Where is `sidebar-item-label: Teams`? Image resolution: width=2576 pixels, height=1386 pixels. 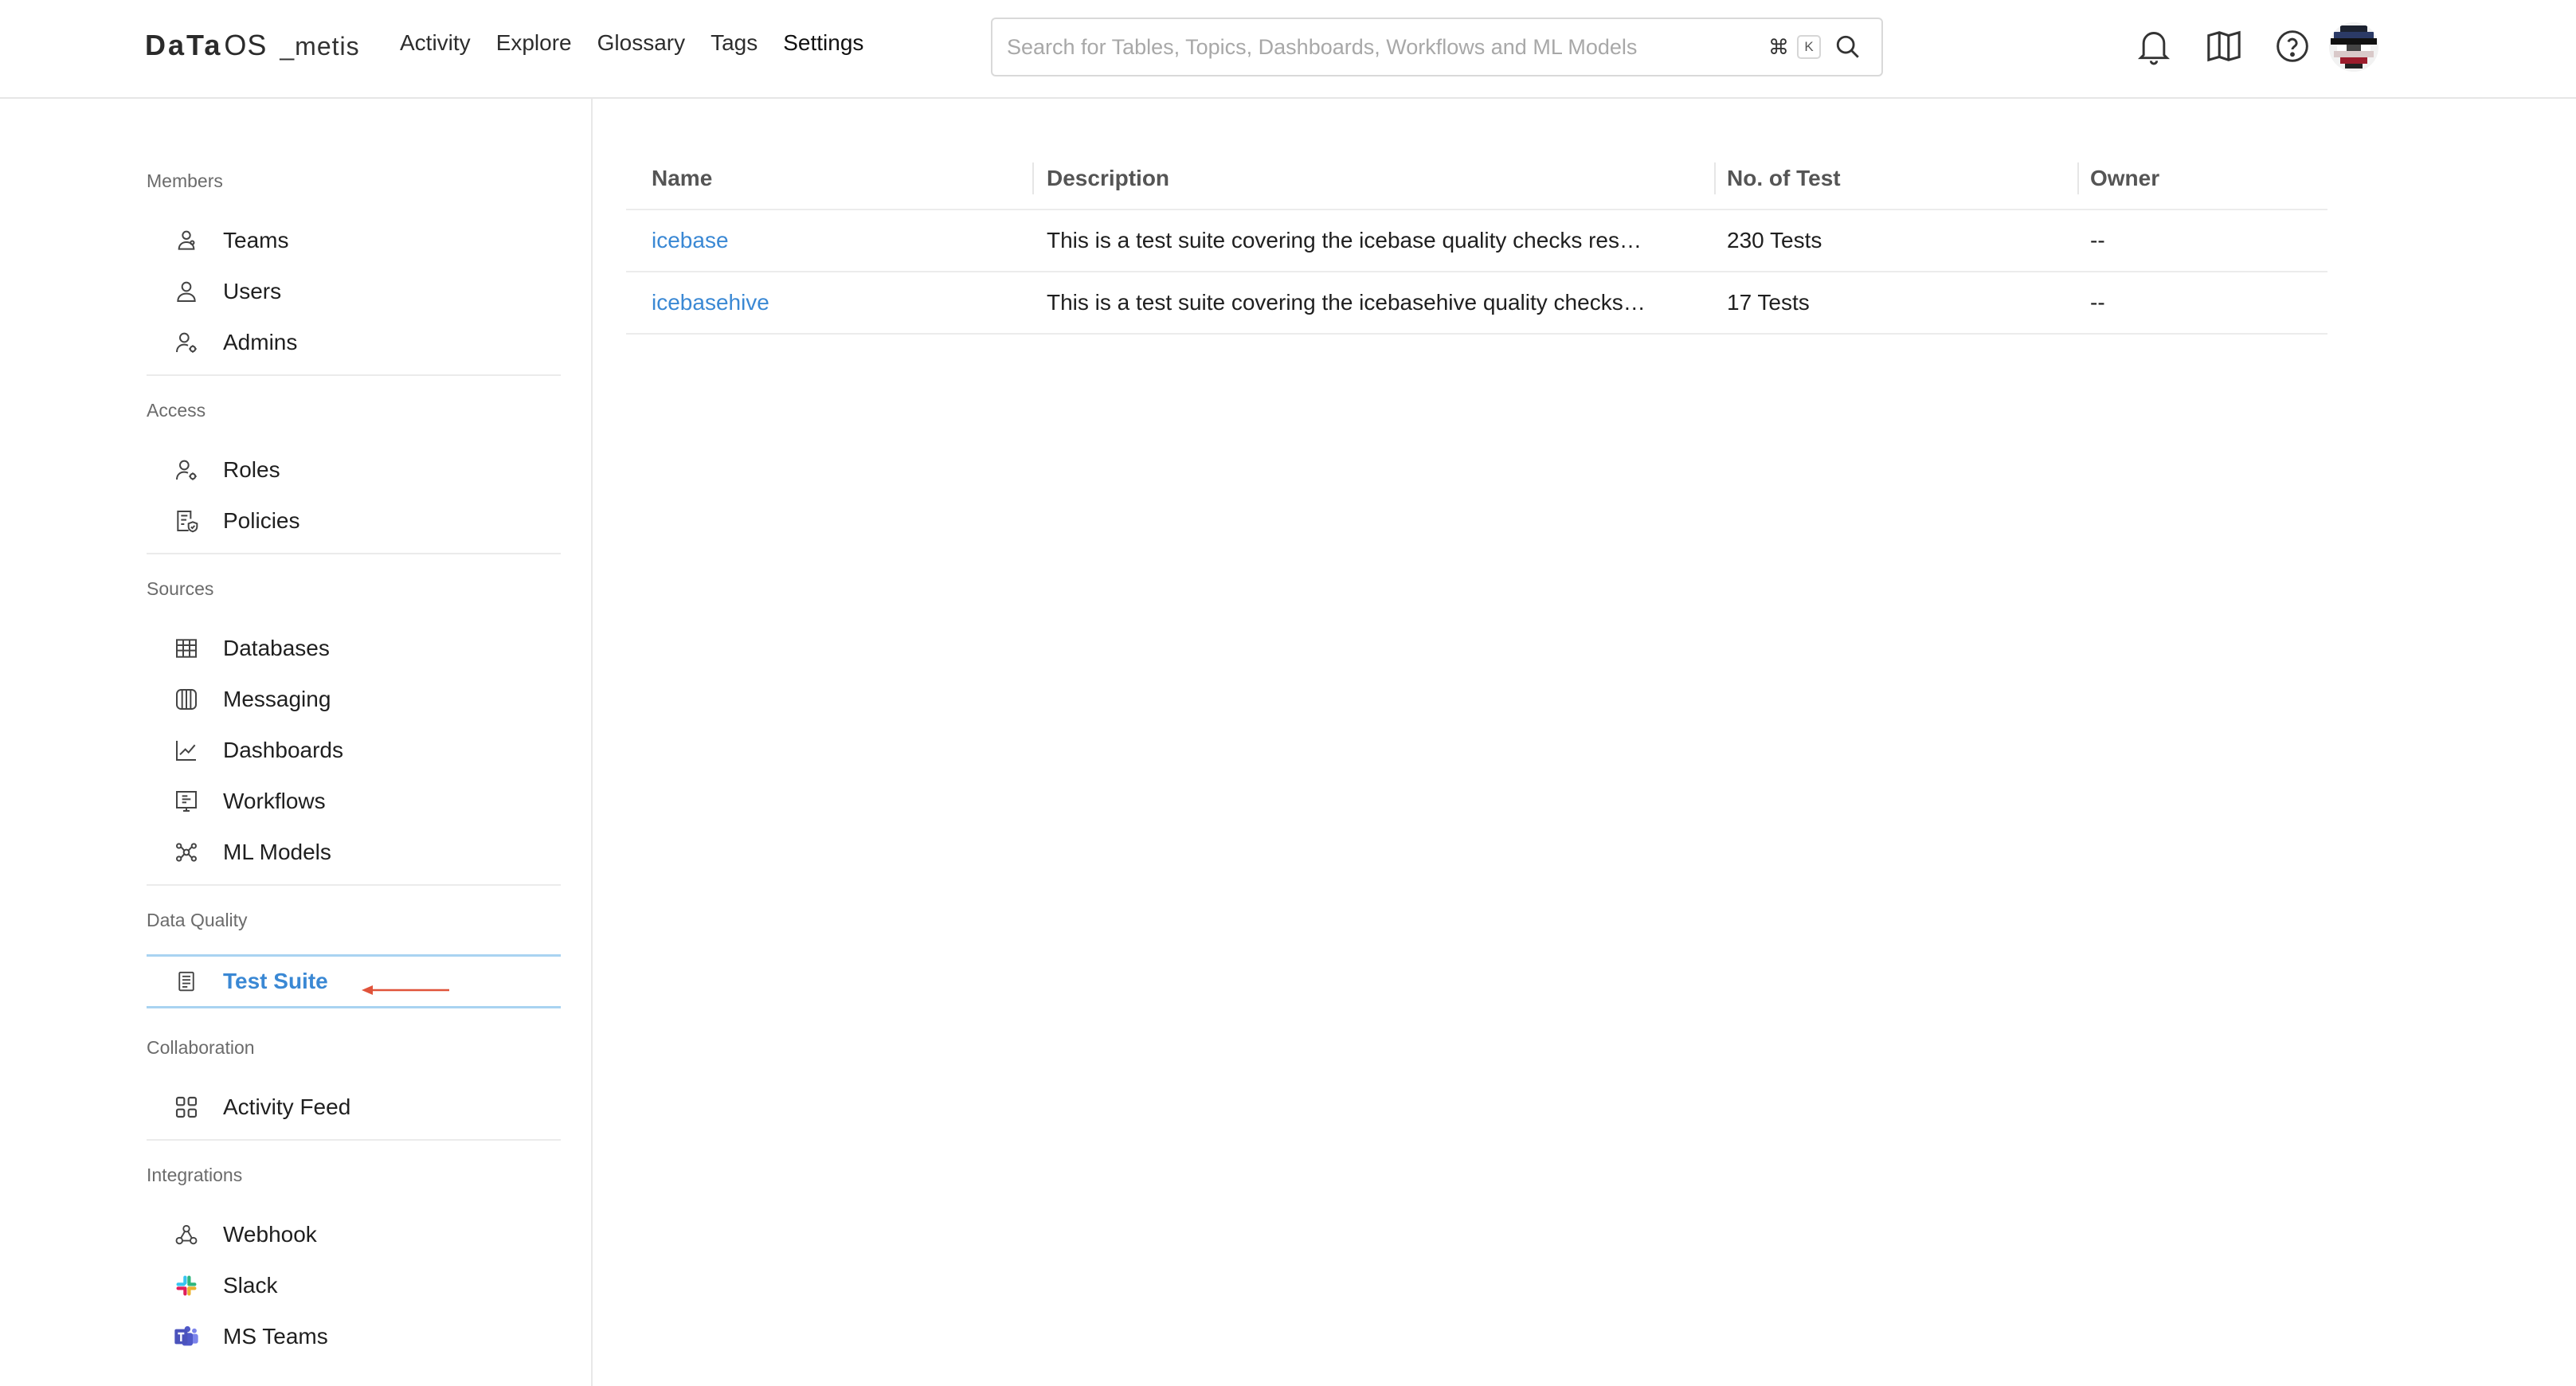
sidebar-item-label: Teams is located at coordinates (256, 240).